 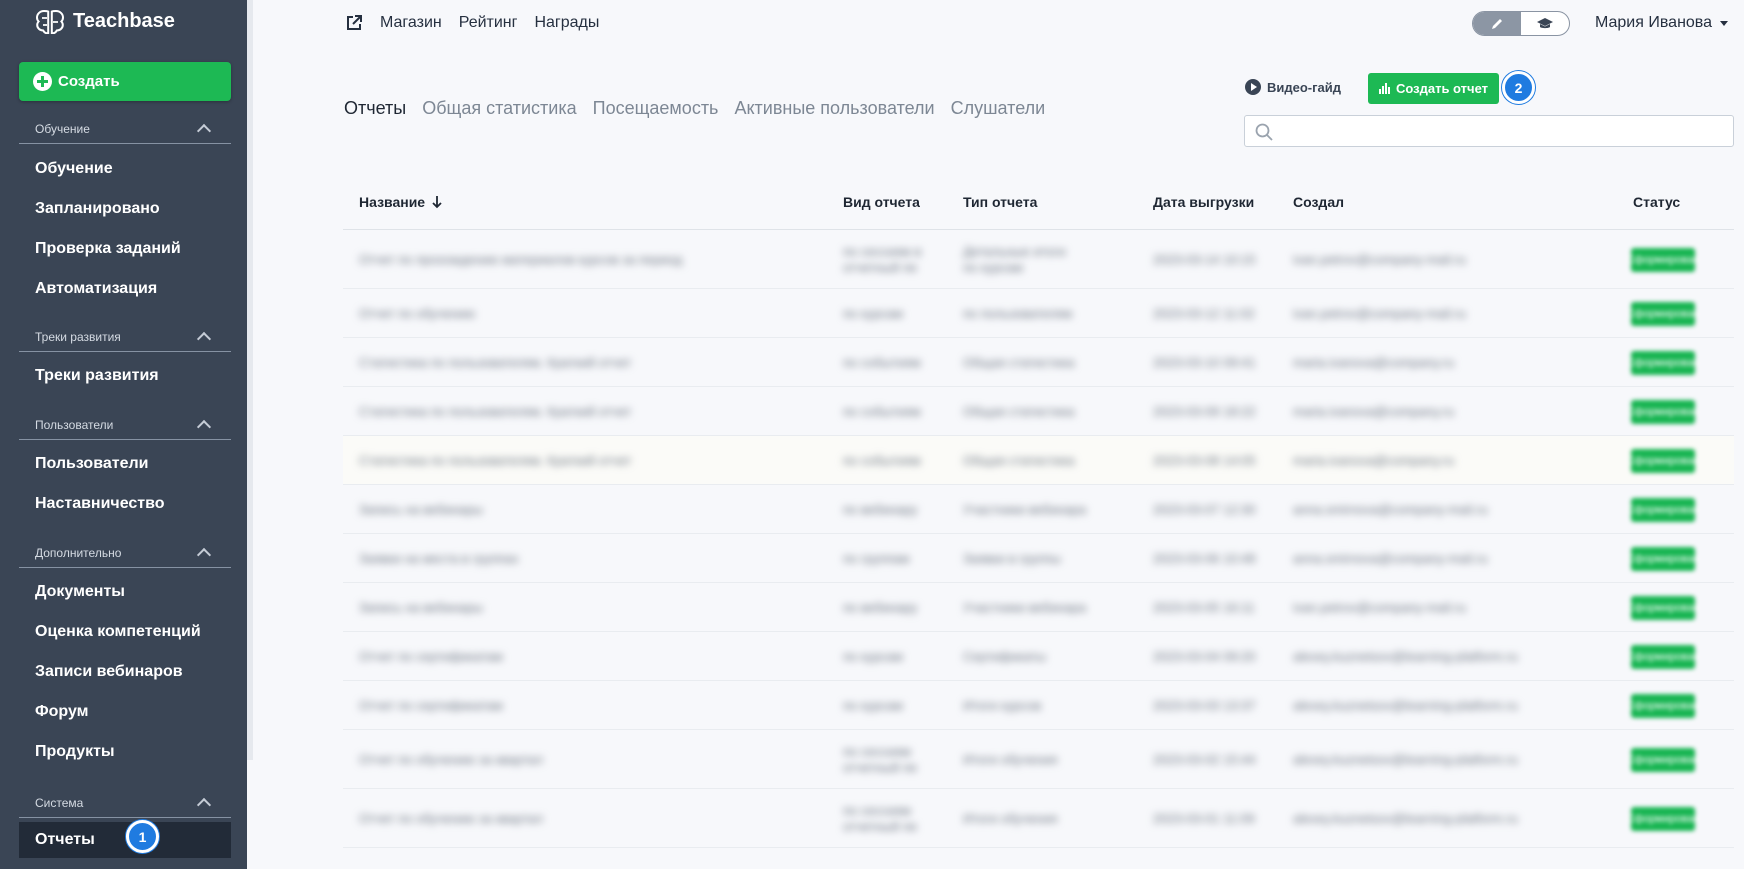 What do you see at coordinates (125, 249) in the screenshot?
I see `sidebar-item-assignment-review: Проверка заданий` at bounding box center [125, 249].